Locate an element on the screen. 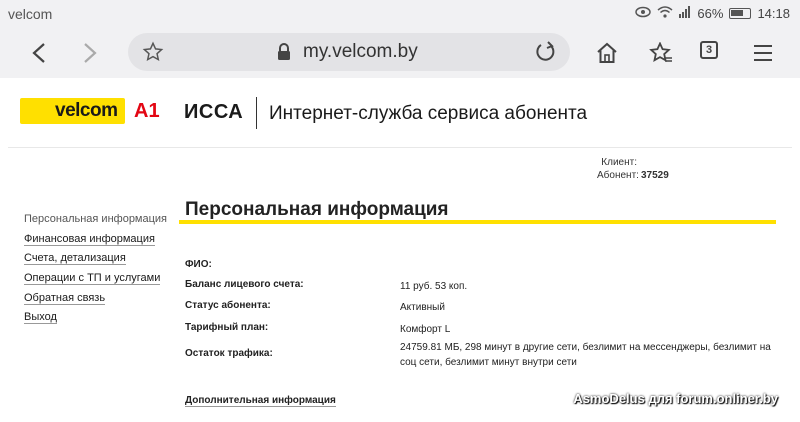 The image size is (800, 422). sidebar-item-financial-info: Финансовая информация is located at coordinates (99, 242).